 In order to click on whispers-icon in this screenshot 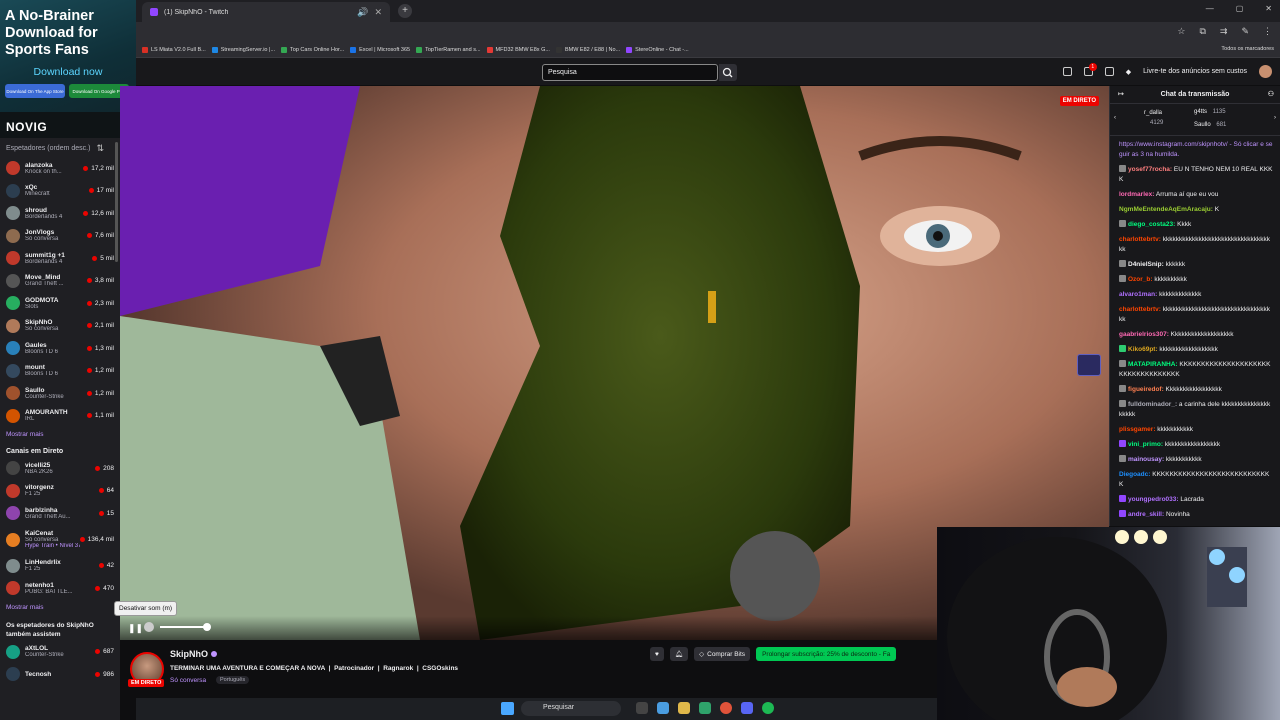, I will do `click(1109, 71)`.